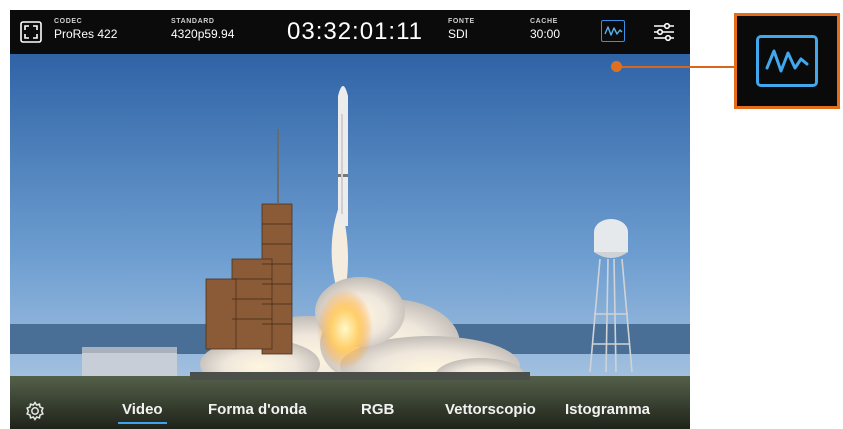  I want to click on tab-rgb: RGB, so click(377, 409).